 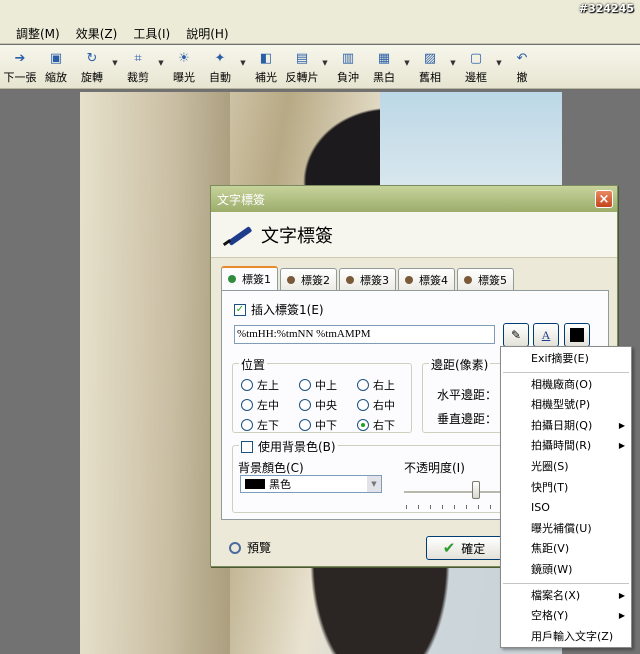 What do you see at coordinates (302, 65) in the screenshot?
I see `toolbar-button-reversal-film: ▤ 反轉片` at bounding box center [302, 65].